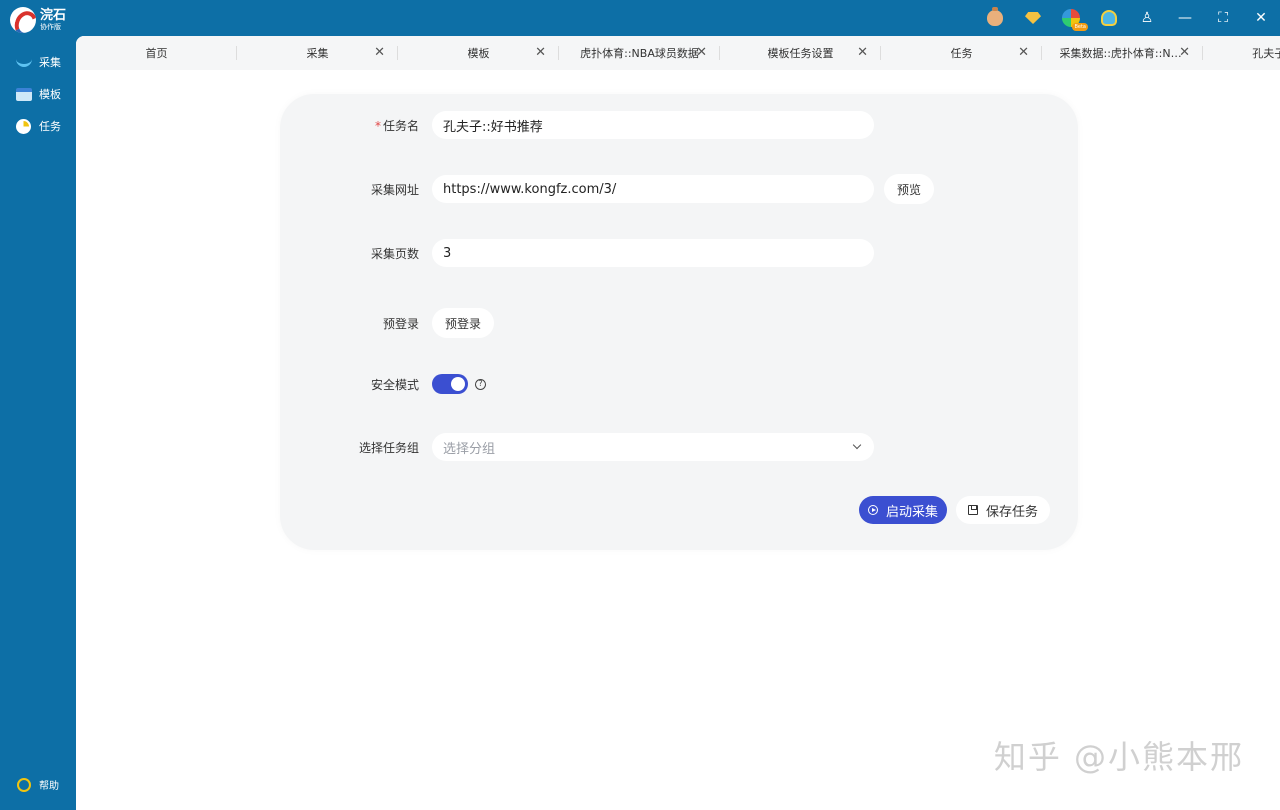 Image resolution: width=1280 pixels, height=810 pixels. Describe the element at coordinates (38, 94) in the screenshot. I see `sidebar-item-template: 模板` at that location.